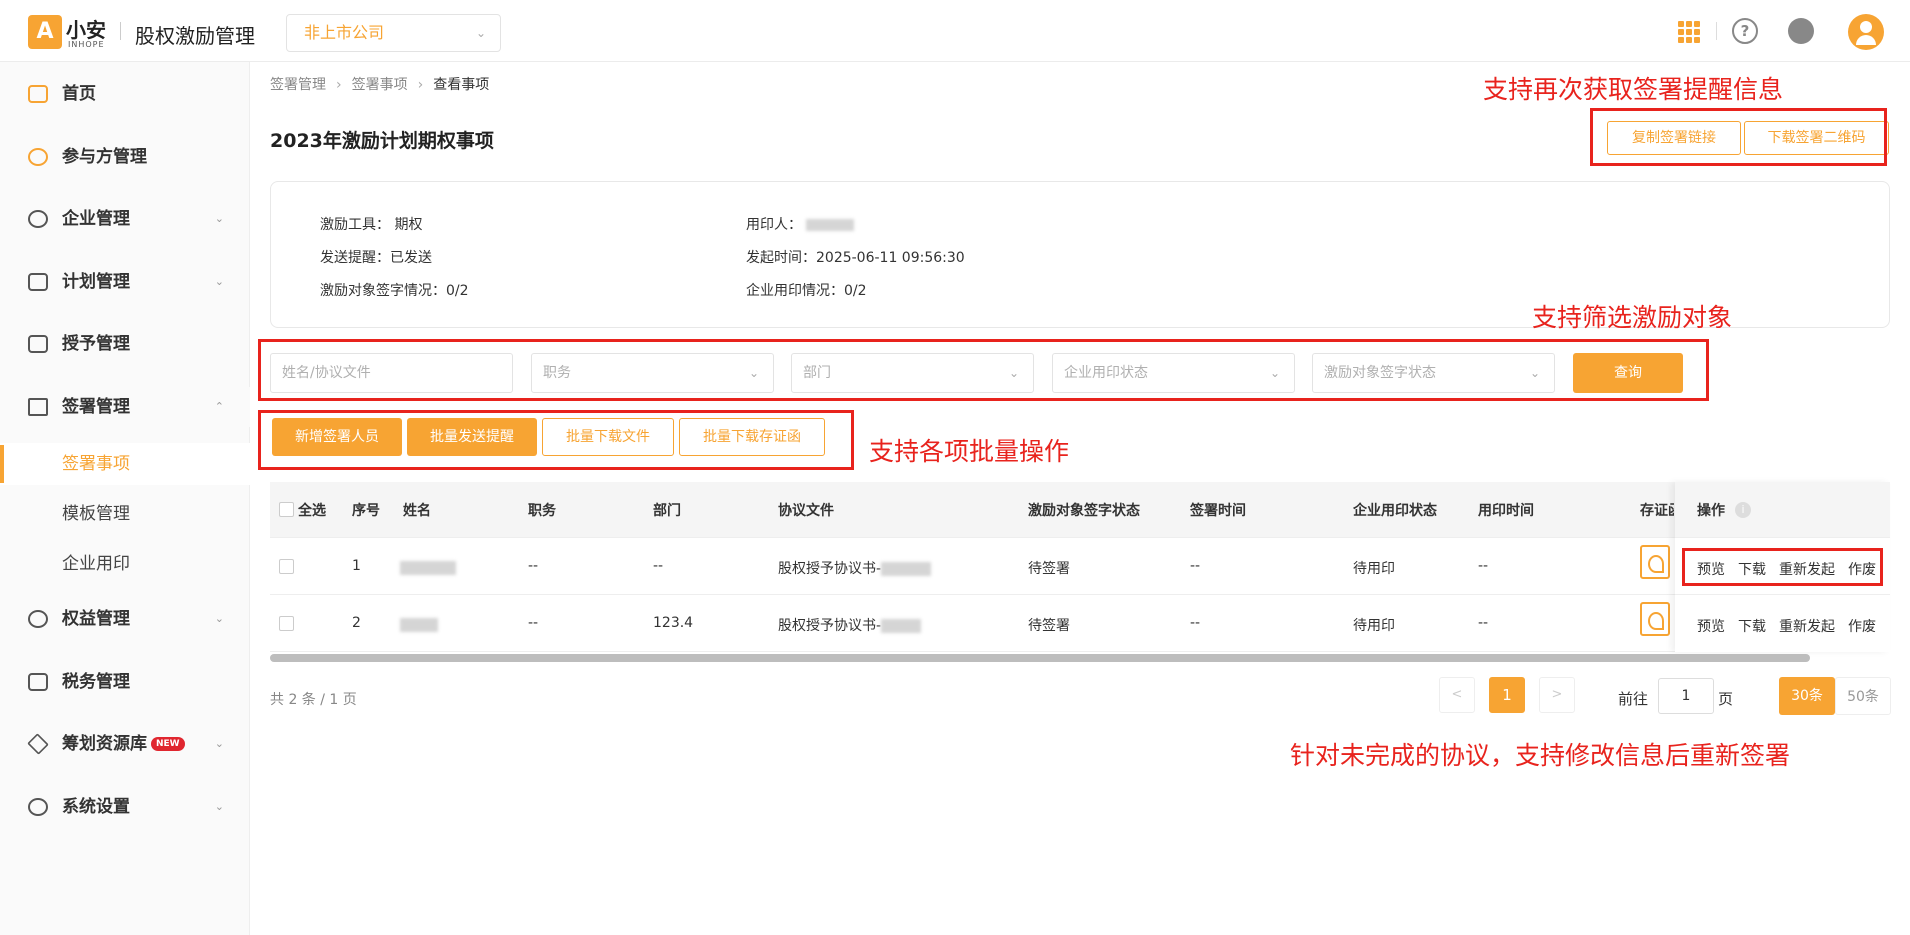 This screenshot has height=935, width=1910. What do you see at coordinates (1218, 511) in the screenshot?
I see `header-sign-time: 签署时间` at bounding box center [1218, 511].